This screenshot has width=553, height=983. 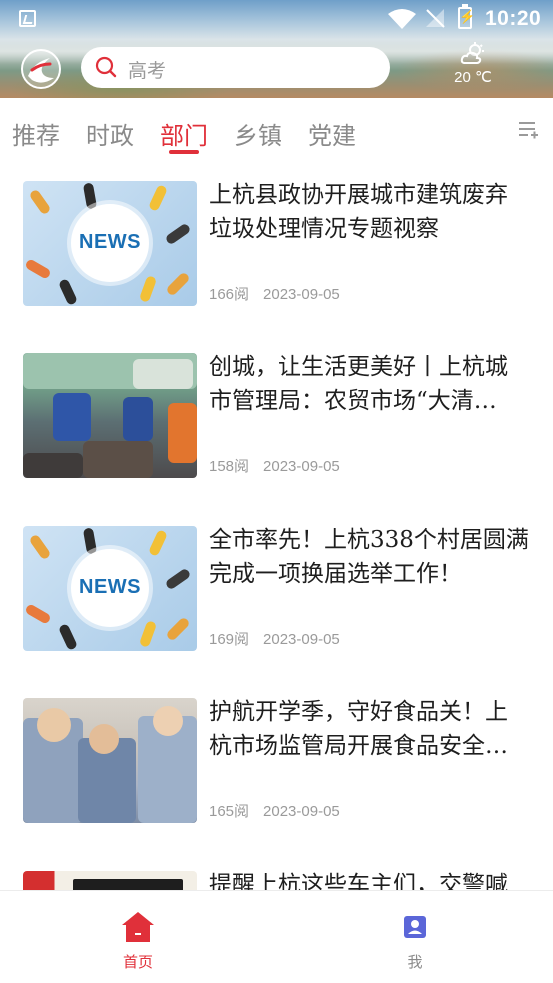 I want to click on app-logo, so click(x=41, y=69).